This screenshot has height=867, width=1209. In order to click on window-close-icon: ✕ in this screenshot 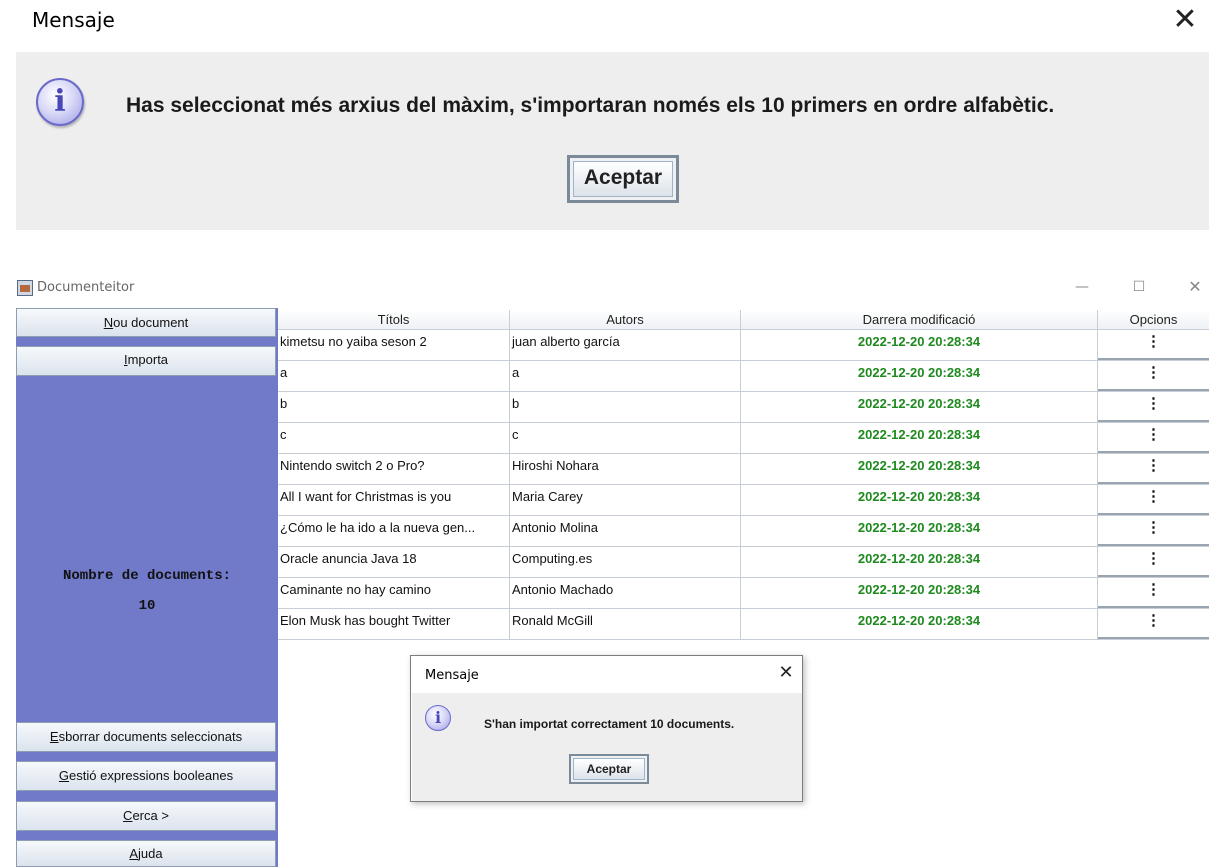, I will do `click(1192, 287)`.